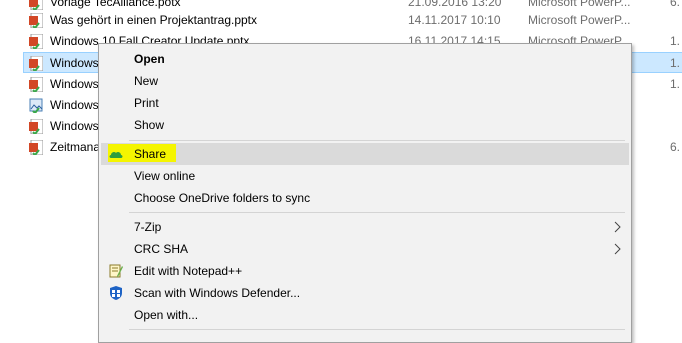  I want to click on menu-item-7zip: 7-Zip, so click(365, 227).